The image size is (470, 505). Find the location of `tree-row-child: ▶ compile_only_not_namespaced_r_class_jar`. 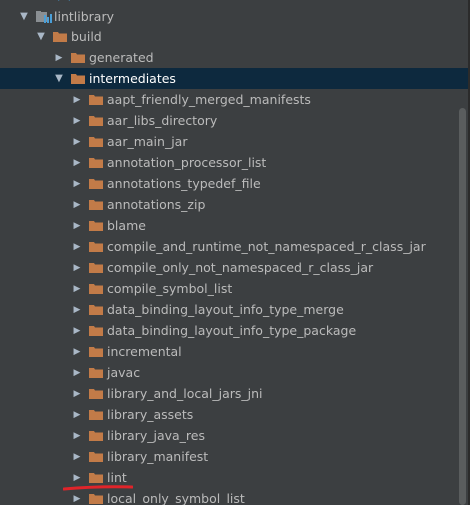

tree-row-child: ▶ compile_only_not_namespaced_r_class_jar is located at coordinates (234, 267).